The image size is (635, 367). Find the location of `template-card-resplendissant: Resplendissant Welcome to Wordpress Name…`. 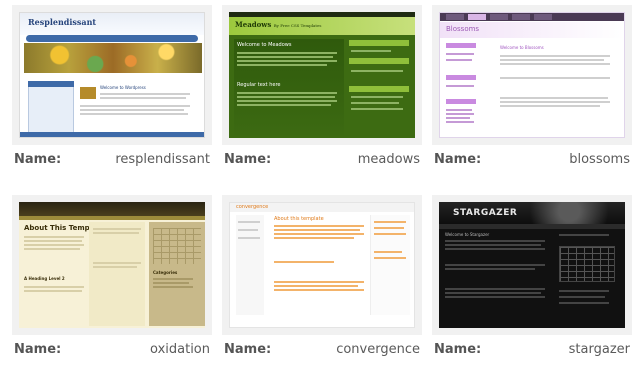

template-card-resplendissant: Resplendissant Welcome to Wordpress Name… is located at coordinates (112, 86).